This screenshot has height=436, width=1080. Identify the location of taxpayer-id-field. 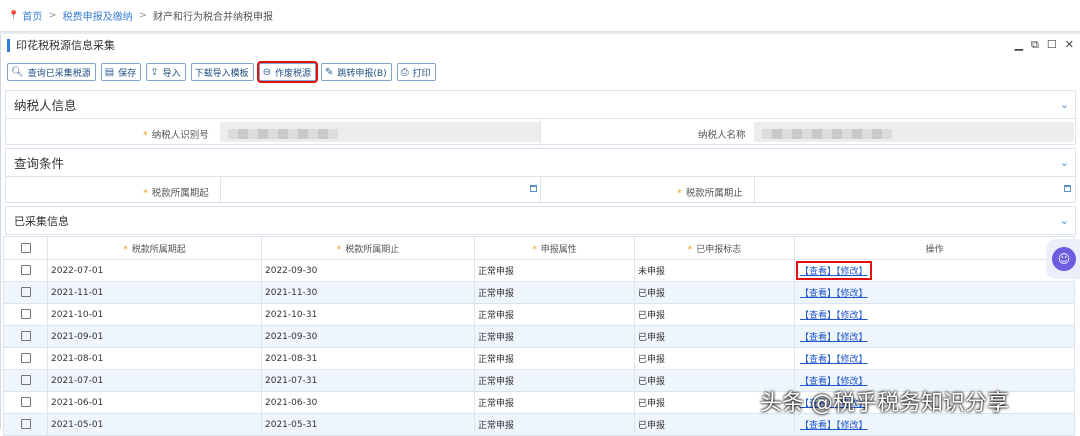
(380, 132).